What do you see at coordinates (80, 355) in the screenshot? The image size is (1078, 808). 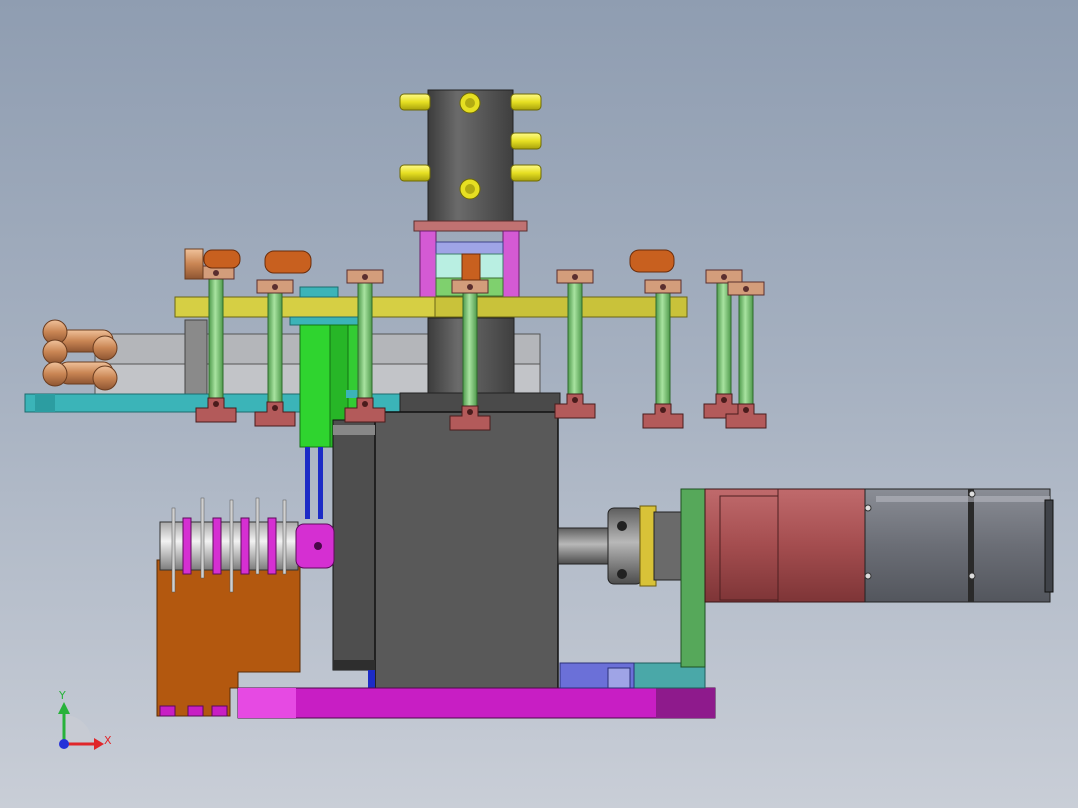 I see `elbow-fittings-left` at bounding box center [80, 355].